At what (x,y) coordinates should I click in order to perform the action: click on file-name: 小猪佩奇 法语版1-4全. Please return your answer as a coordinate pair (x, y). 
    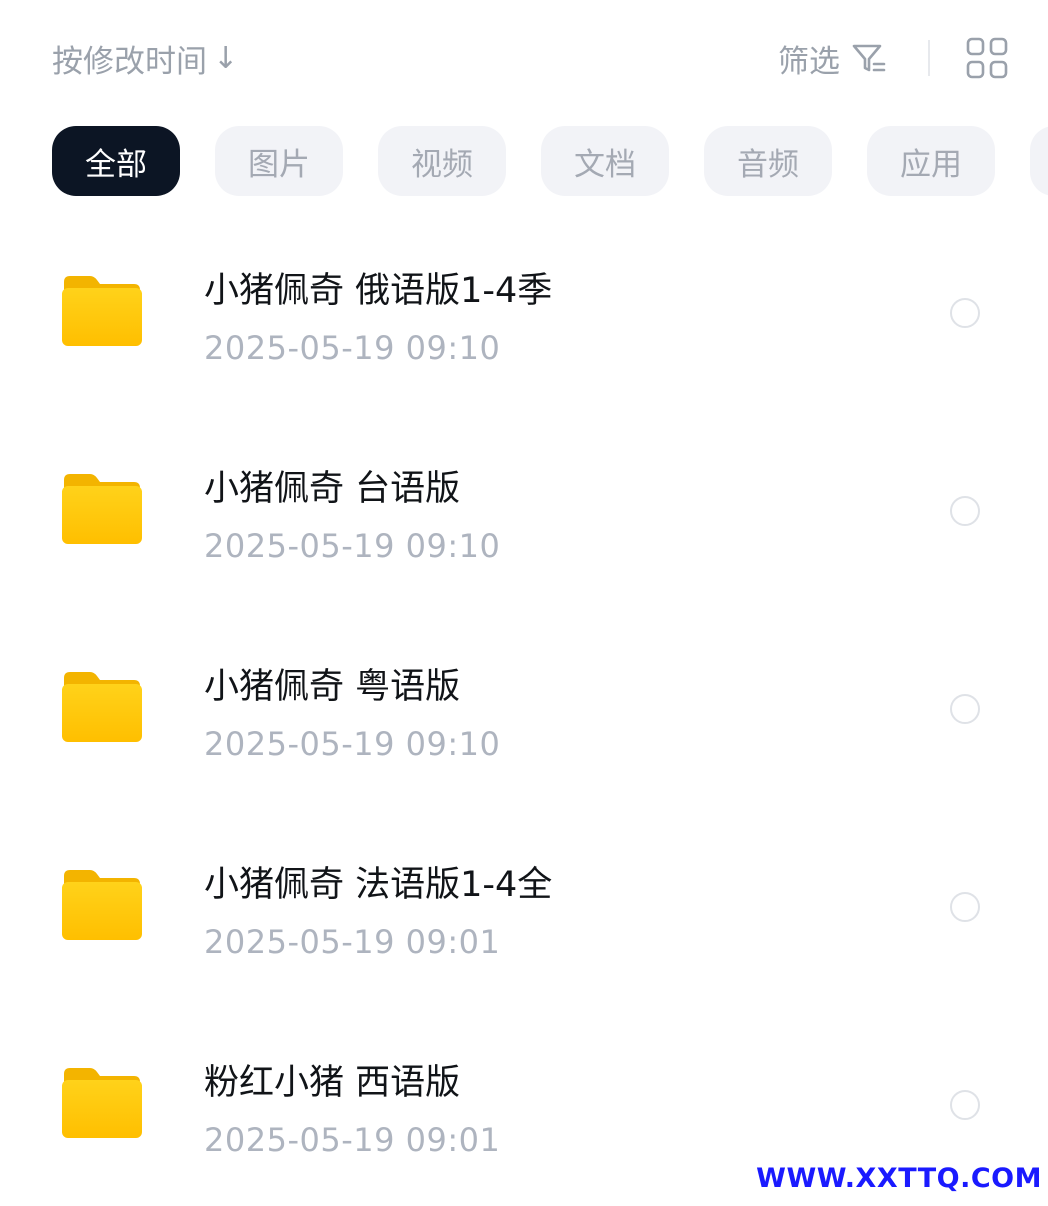
    Looking at the image, I should click on (378, 885).